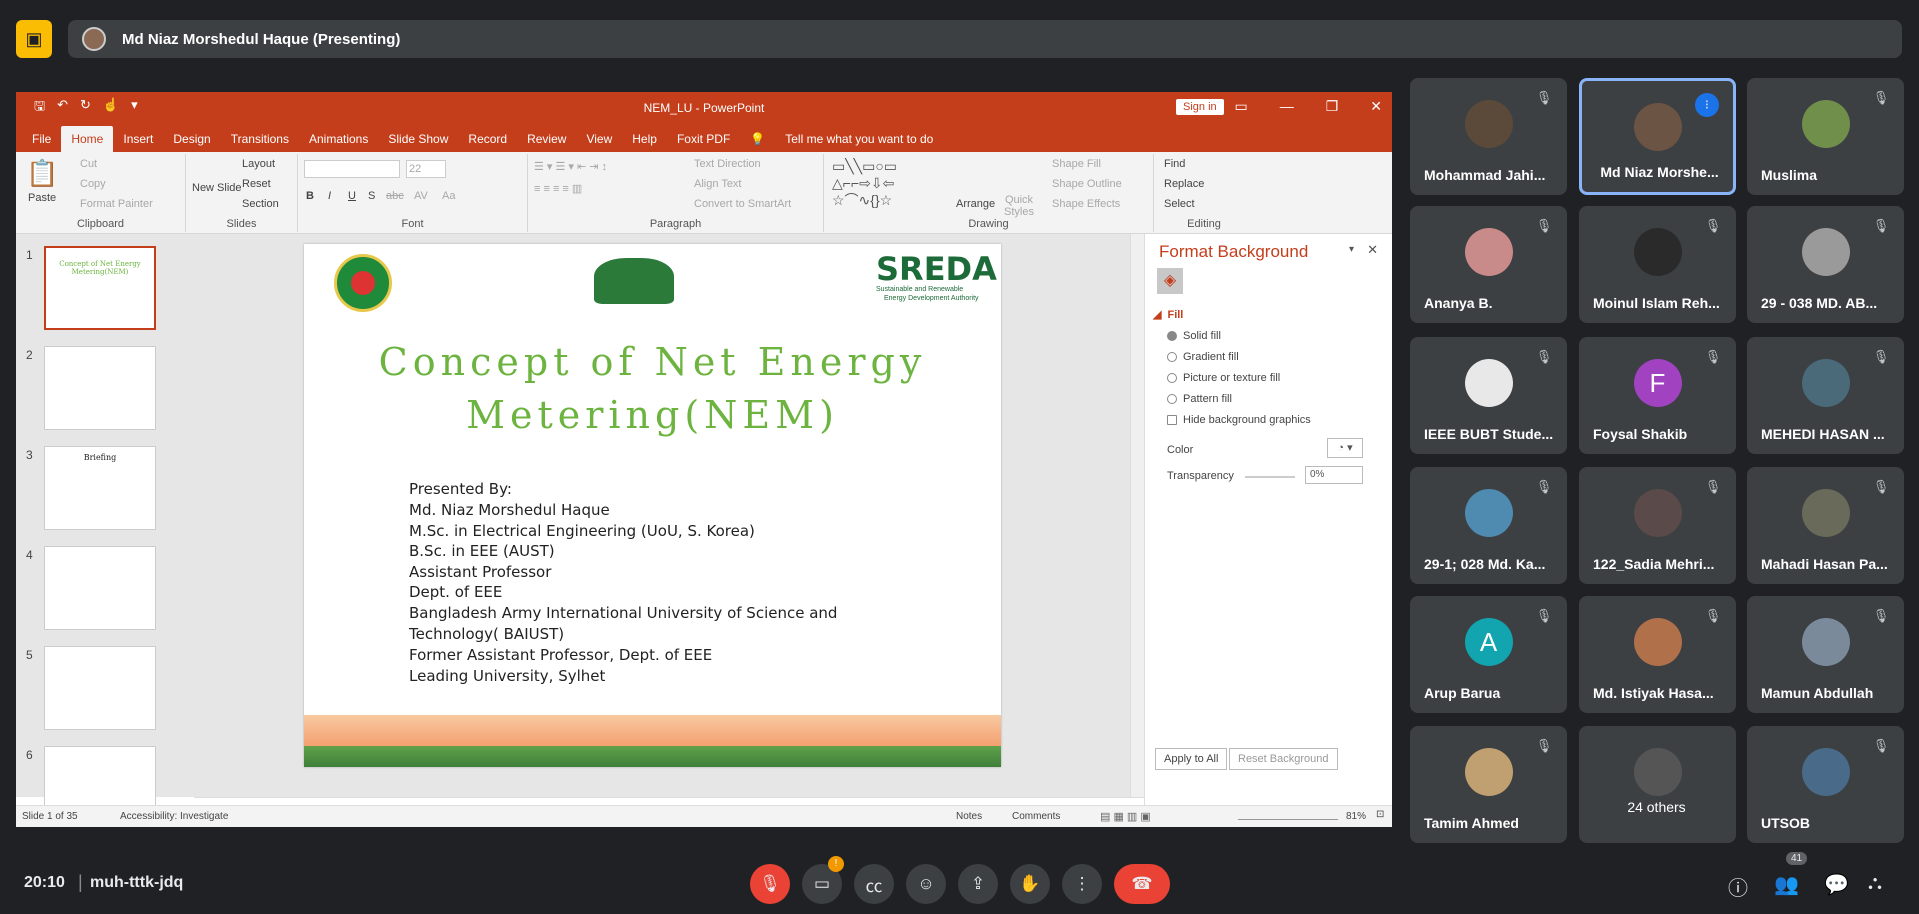 This screenshot has width=1919, height=914. What do you see at coordinates (256, 184) in the screenshot?
I see `reset-button: Reset` at bounding box center [256, 184].